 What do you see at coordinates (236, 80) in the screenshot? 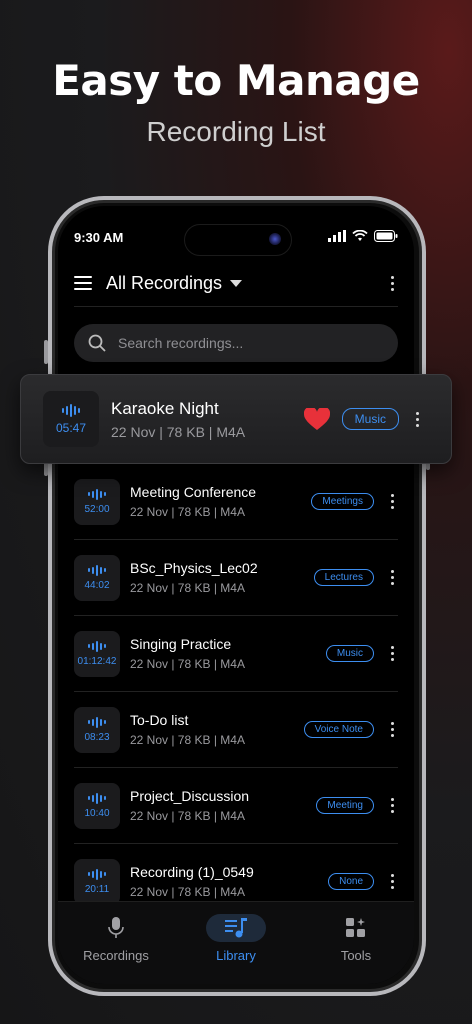
I see `promo-headline: Easy to Manage` at bounding box center [236, 80].